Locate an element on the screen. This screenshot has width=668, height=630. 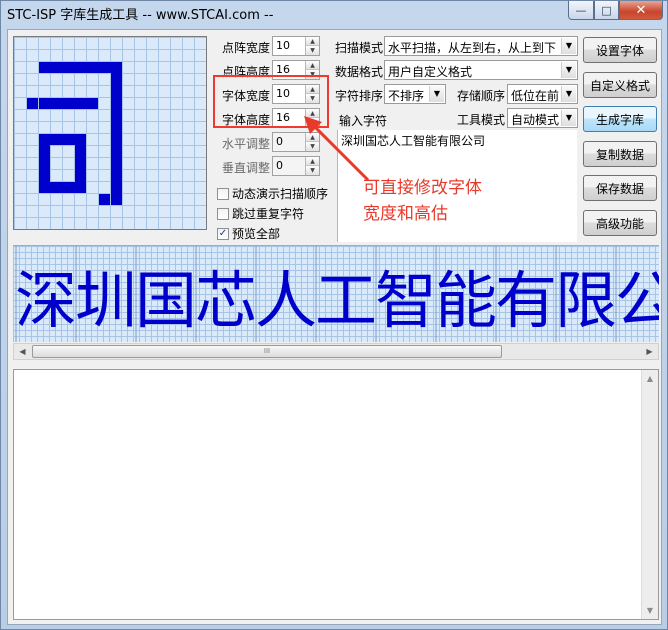
tool-mode-label: 工具模式 is located at coordinates (481, 120).